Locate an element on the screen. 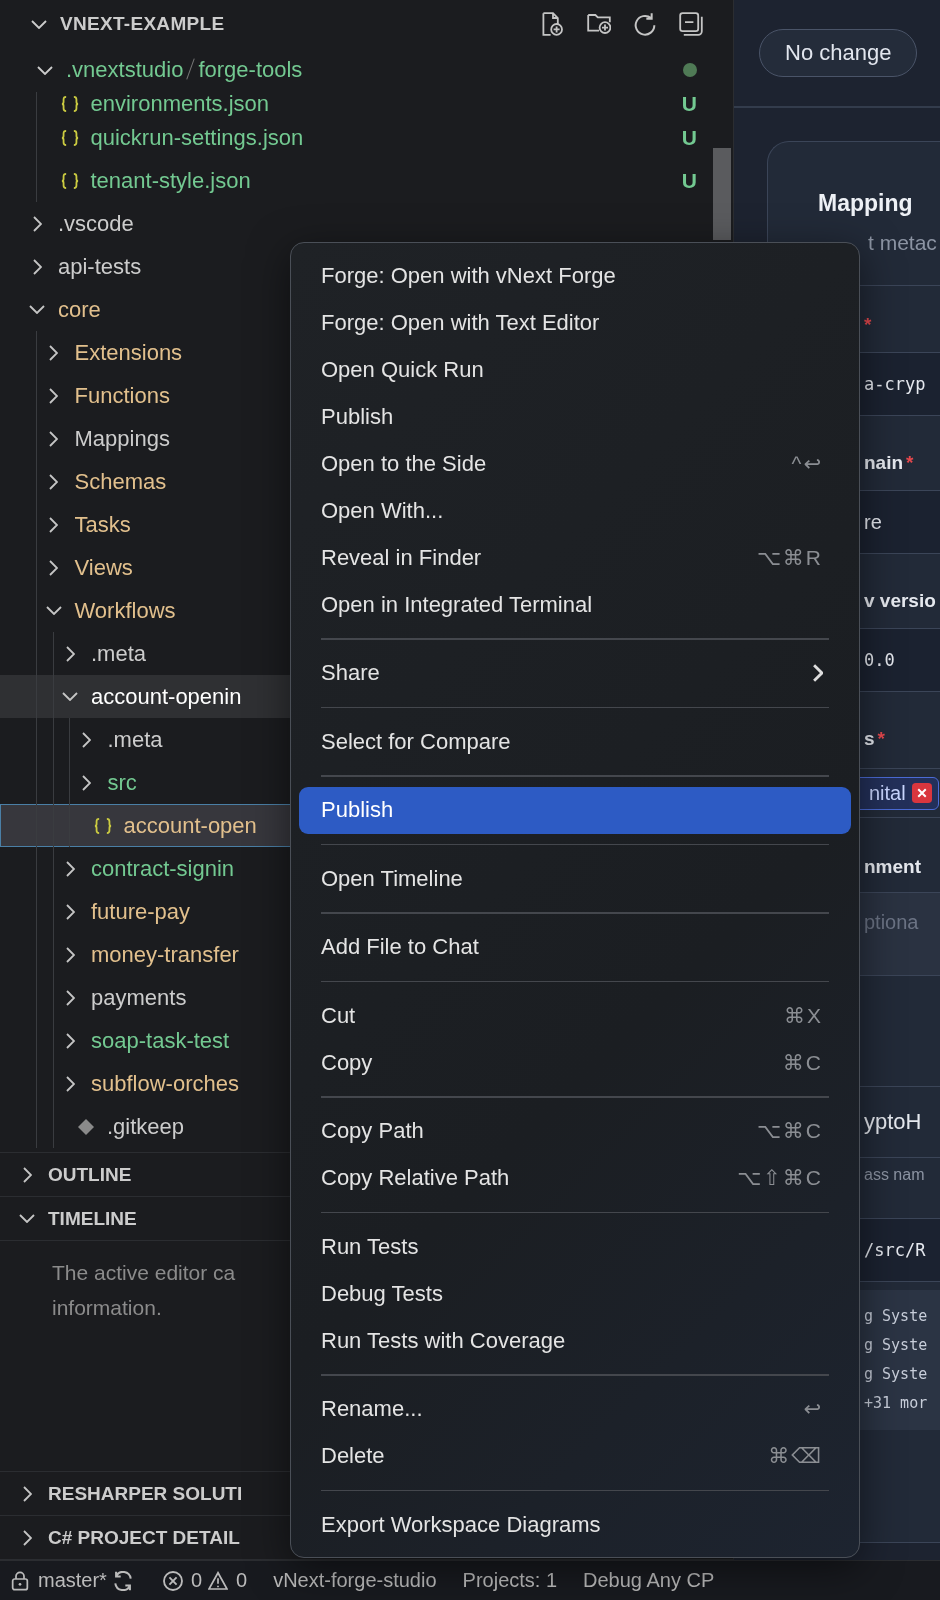  card-title: Mapping is located at coordinates (865, 203).